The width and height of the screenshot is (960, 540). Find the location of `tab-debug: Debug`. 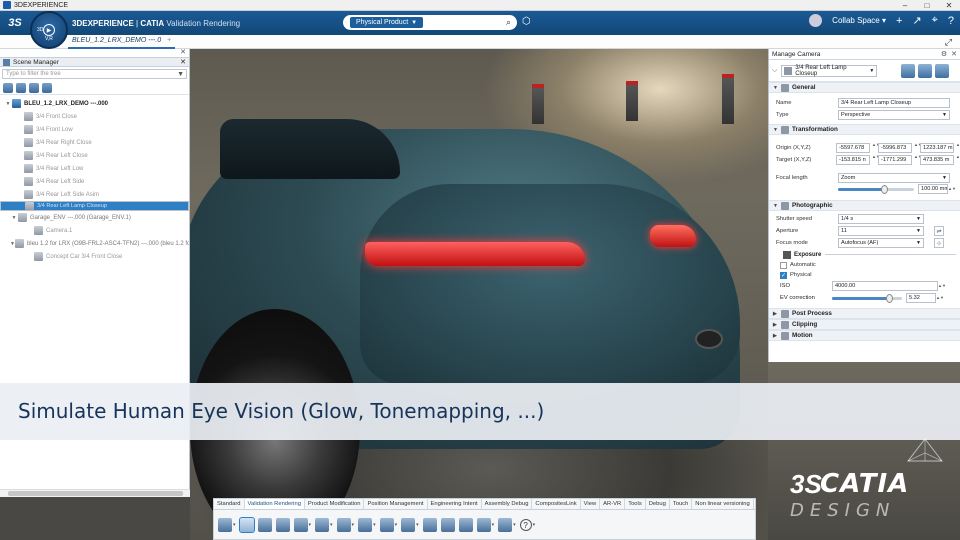

tab-debug: Debug is located at coordinates (658, 504).